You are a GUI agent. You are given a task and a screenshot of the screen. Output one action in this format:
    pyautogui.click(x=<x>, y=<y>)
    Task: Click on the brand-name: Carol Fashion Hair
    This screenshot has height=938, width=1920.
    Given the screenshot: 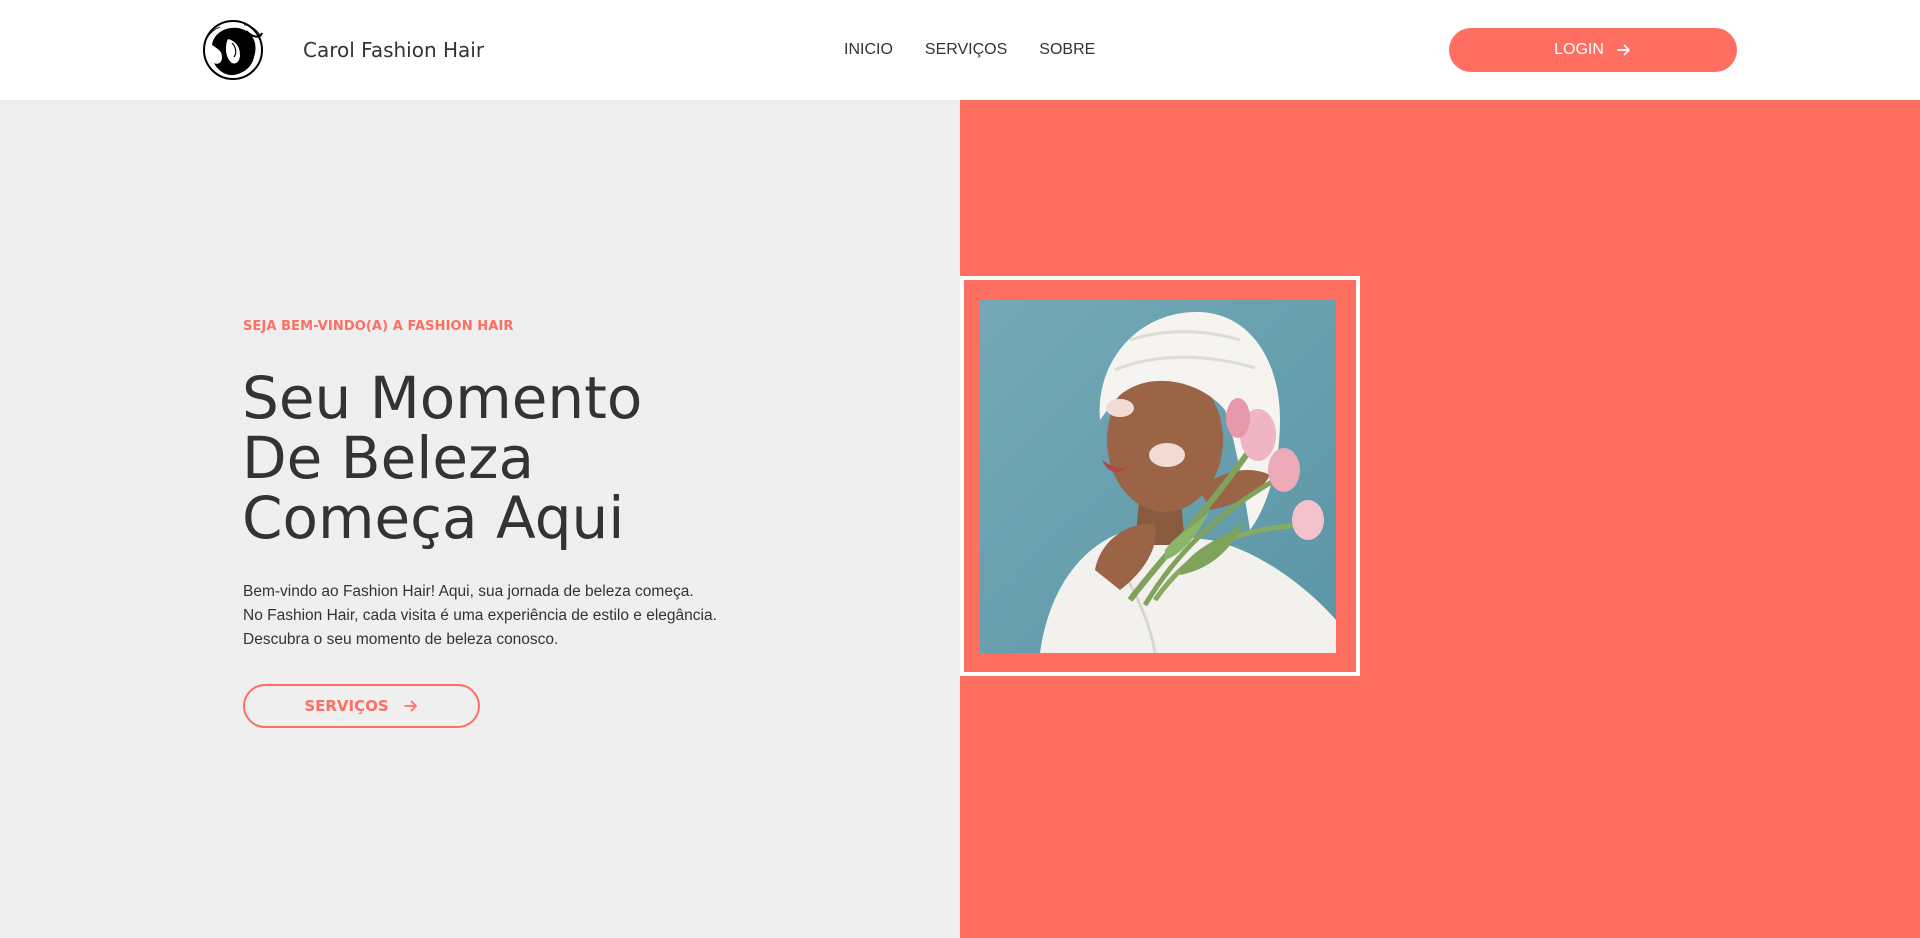 What is the action you would take?
    pyautogui.click(x=393, y=50)
    